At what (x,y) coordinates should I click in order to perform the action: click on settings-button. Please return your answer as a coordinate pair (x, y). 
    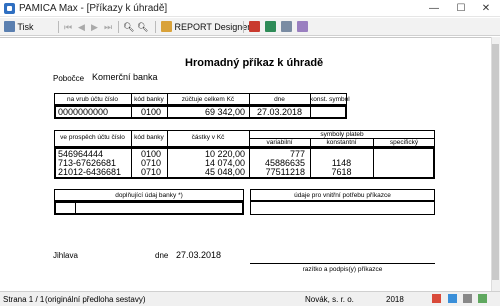
    Looking at the image, I should click on (302, 27).